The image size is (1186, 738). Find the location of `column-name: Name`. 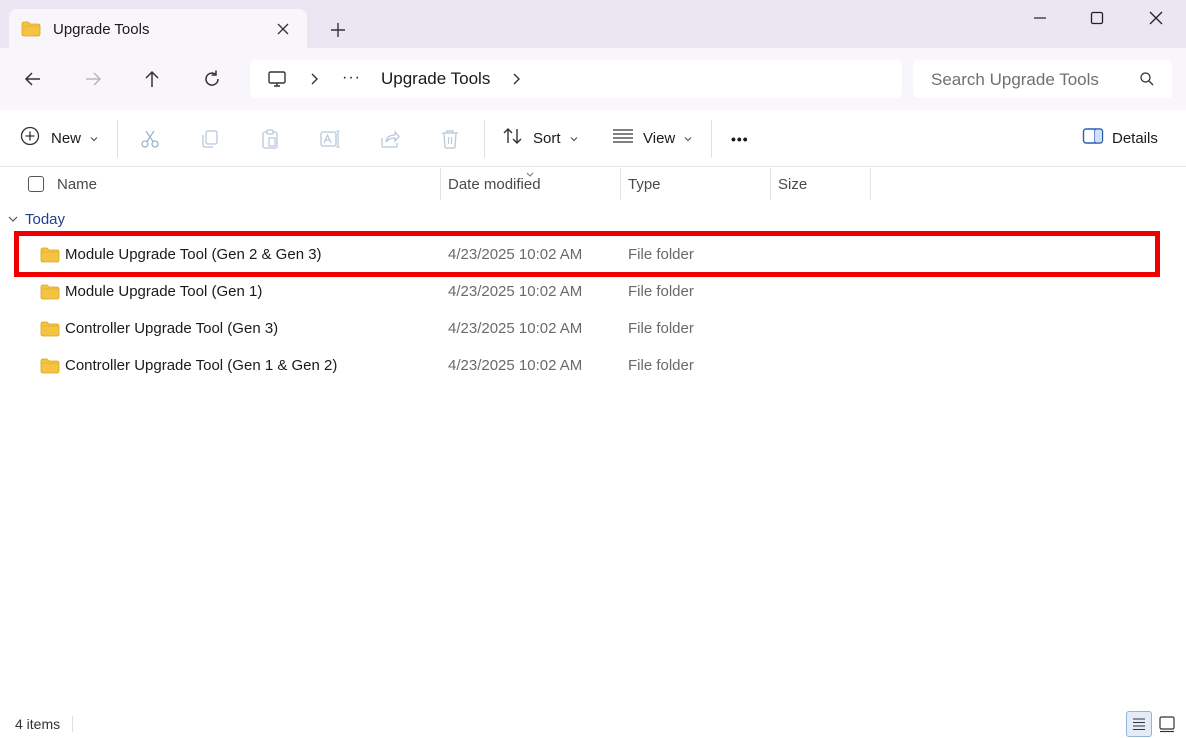

column-name: Name is located at coordinates (77, 192).